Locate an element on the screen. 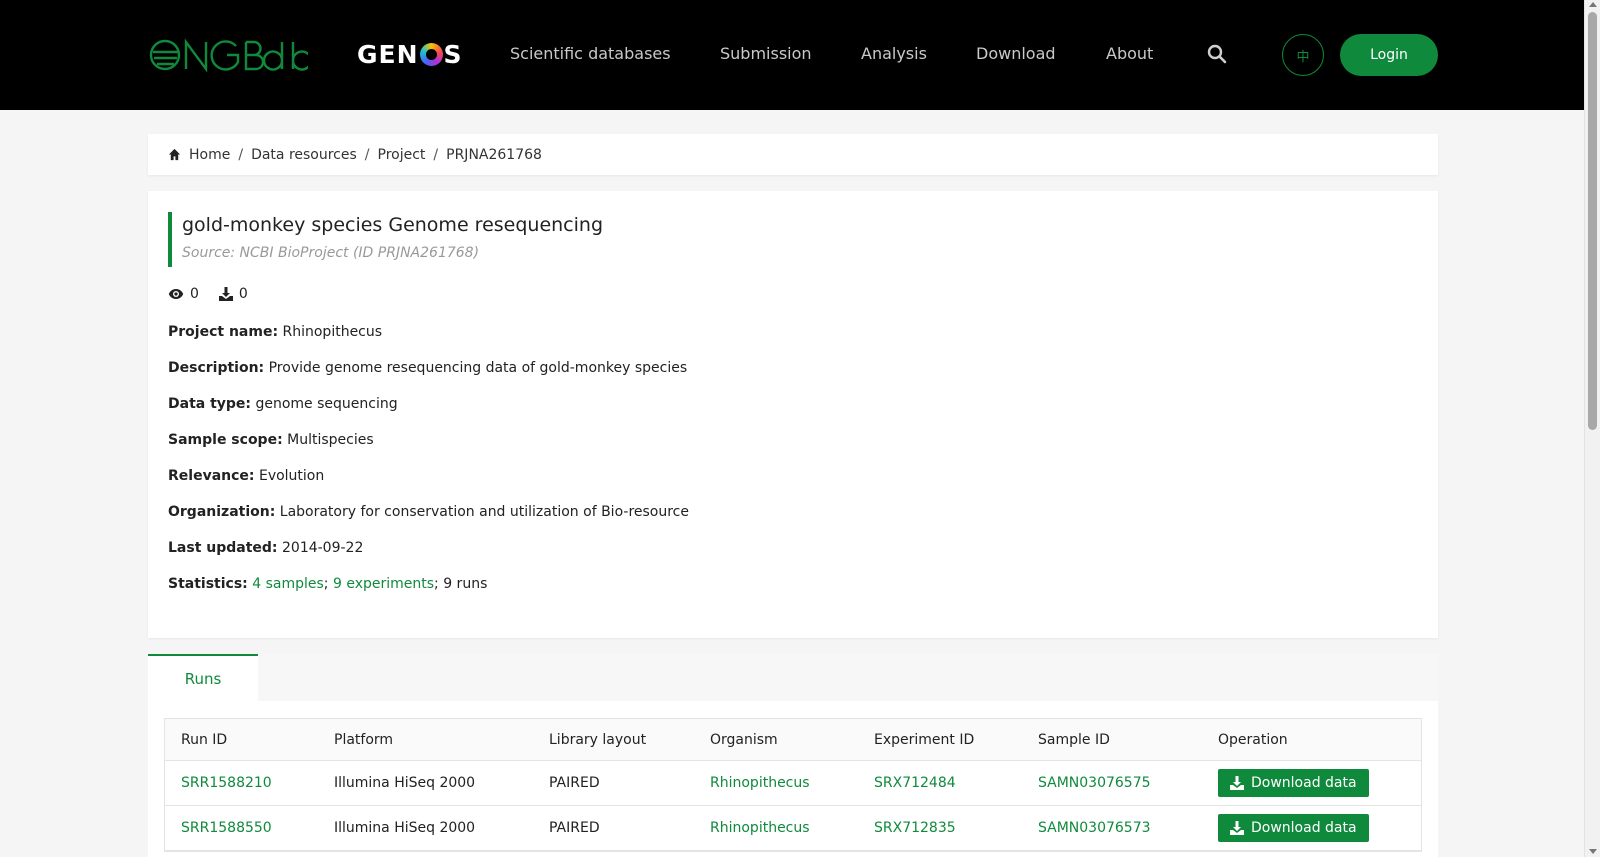 This screenshot has height=857, width=1600. field-value: 2014-09-22 is located at coordinates (323, 548).